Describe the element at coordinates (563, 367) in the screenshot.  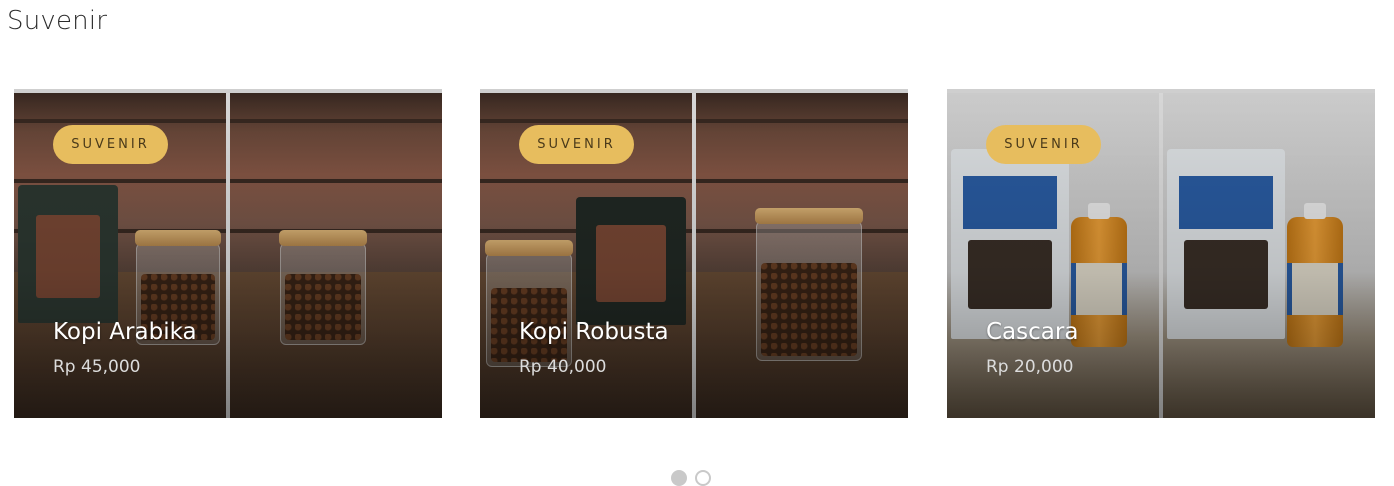
I see `product-price: Rp 40,000` at that location.